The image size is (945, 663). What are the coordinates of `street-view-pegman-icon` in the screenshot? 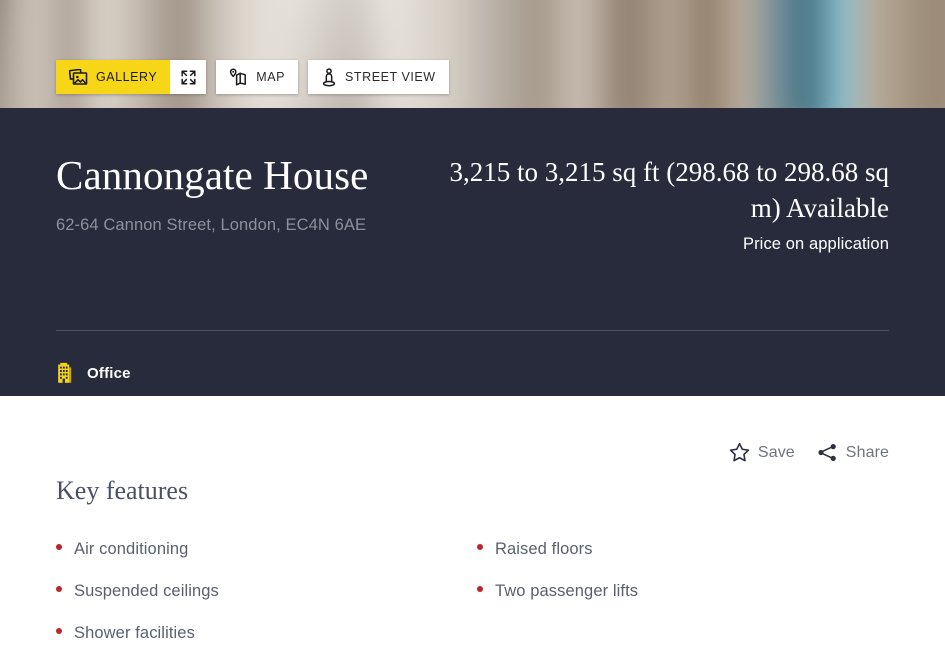 It's located at (329, 77).